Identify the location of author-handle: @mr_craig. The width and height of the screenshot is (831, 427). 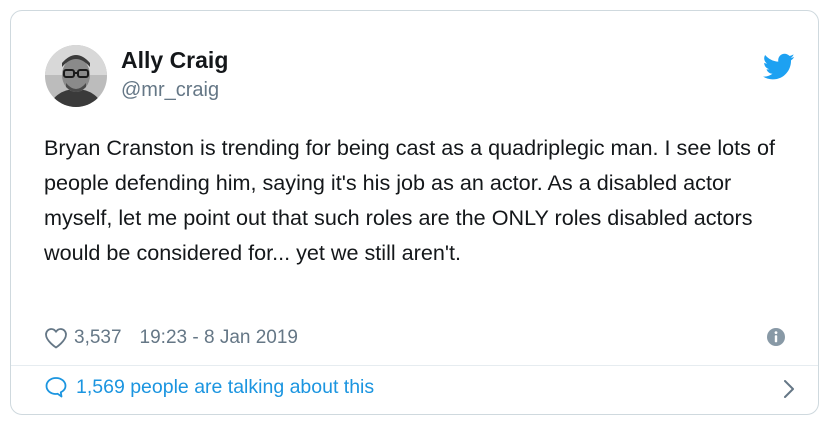
(170, 90).